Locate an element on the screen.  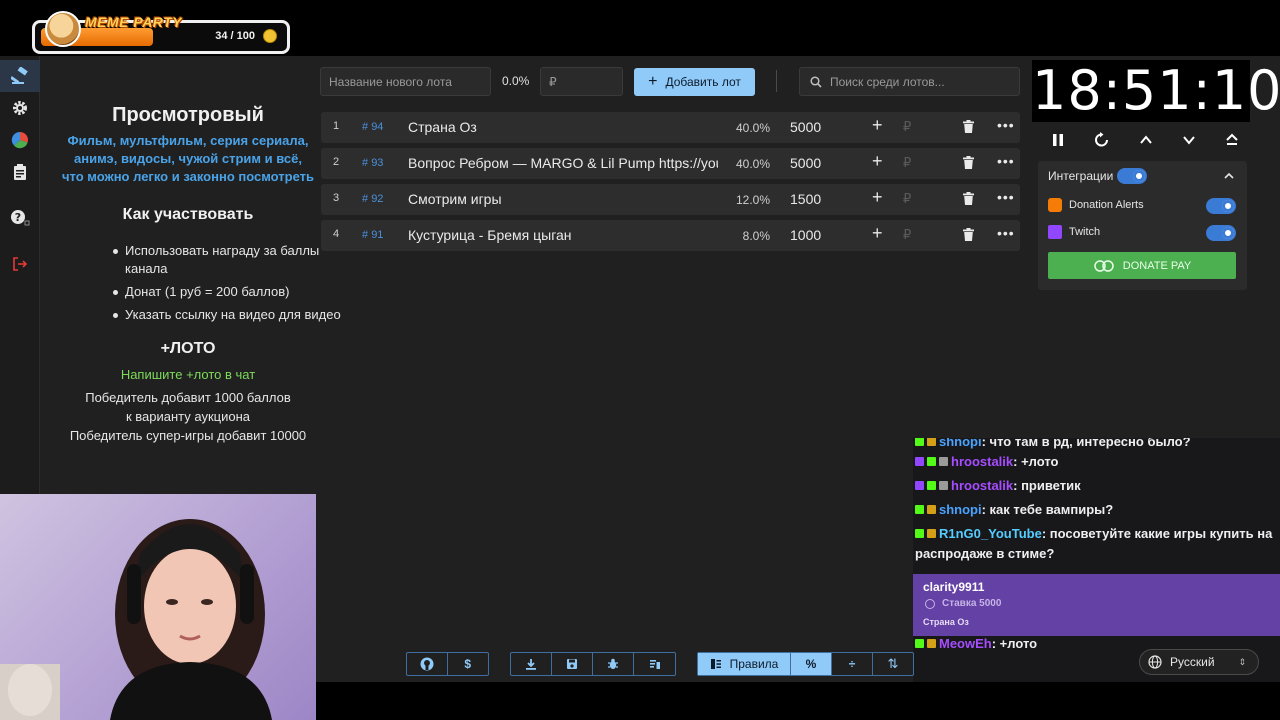
new-lot-amount-input: ₽ is located at coordinates (581, 81).